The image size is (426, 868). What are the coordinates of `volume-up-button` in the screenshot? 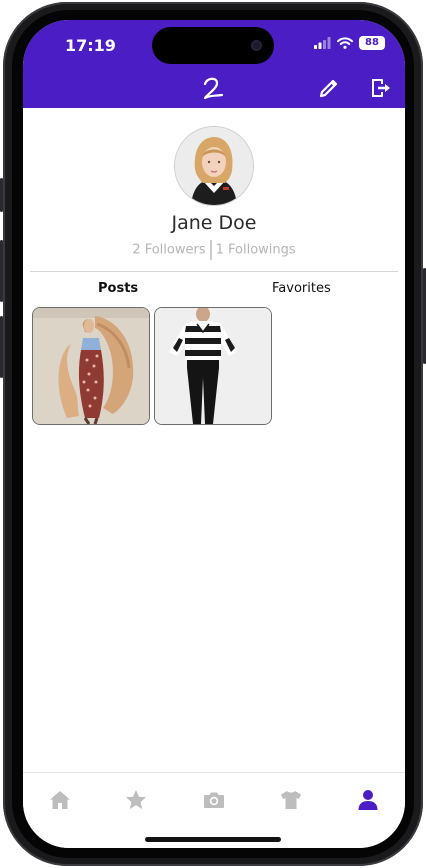 It's located at (1, 271).